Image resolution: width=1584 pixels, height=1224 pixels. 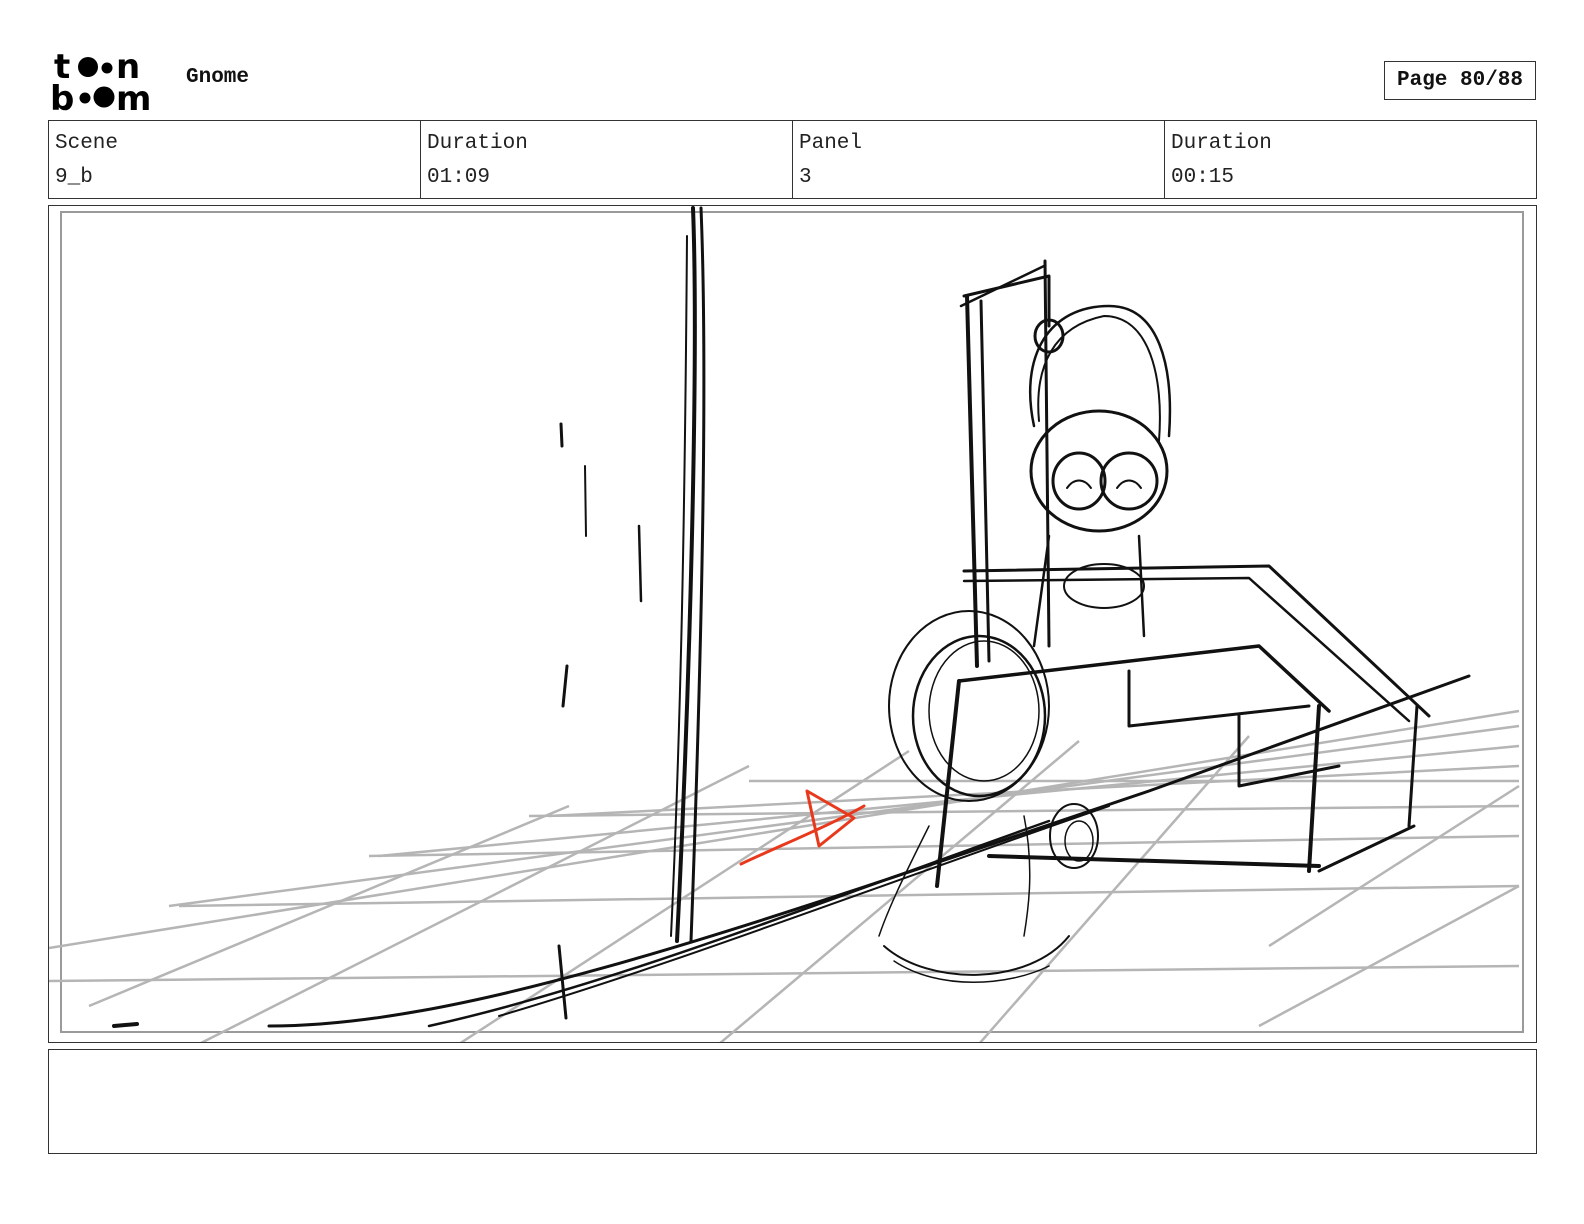 What do you see at coordinates (235, 159) in the screenshot?
I see `scene-cell: Scene 9_b` at bounding box center [235, 159].